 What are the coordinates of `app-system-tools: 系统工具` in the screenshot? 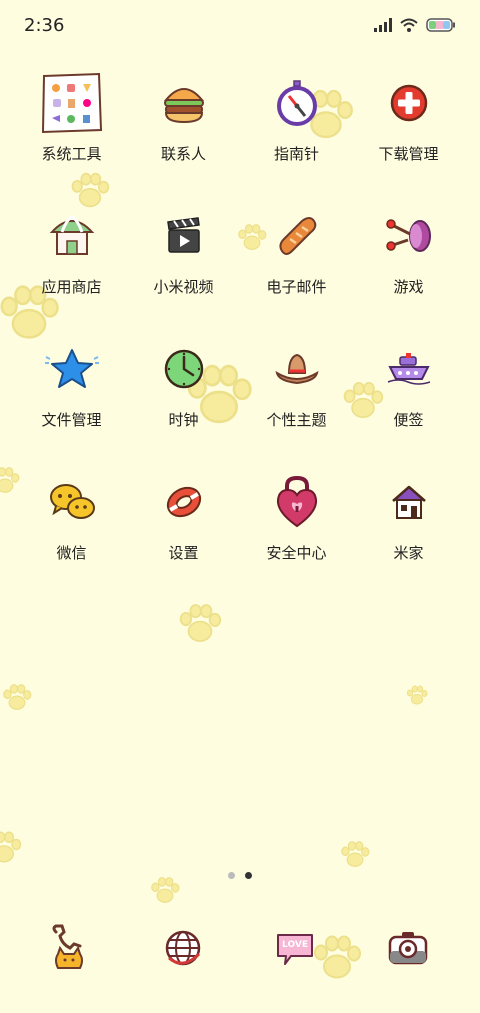 It's located at (71, 125).